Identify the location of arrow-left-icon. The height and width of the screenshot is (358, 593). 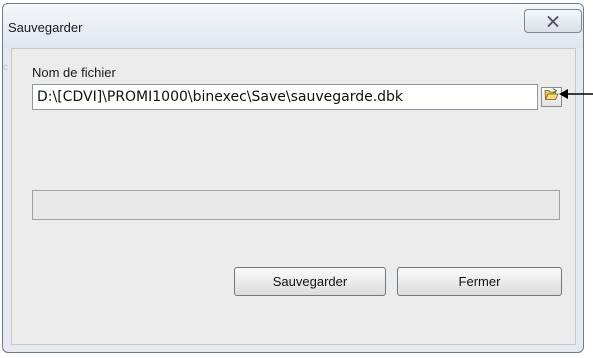
(576, 94).